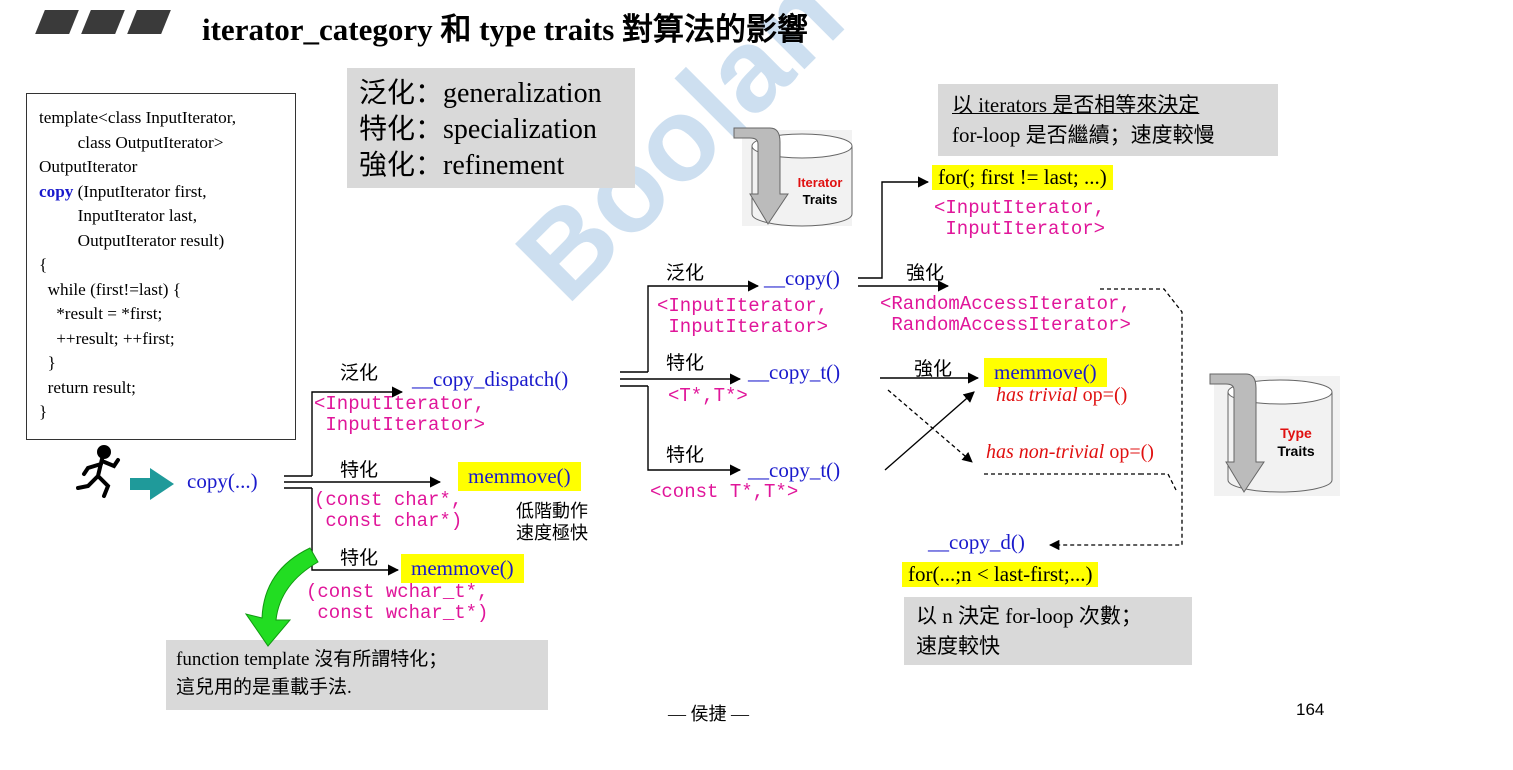 The image size is (1513, 770). Describe the element at coordinates (1005, 325) in the screenshot. I see `type-line: RandomAccessIterator>` at that location.